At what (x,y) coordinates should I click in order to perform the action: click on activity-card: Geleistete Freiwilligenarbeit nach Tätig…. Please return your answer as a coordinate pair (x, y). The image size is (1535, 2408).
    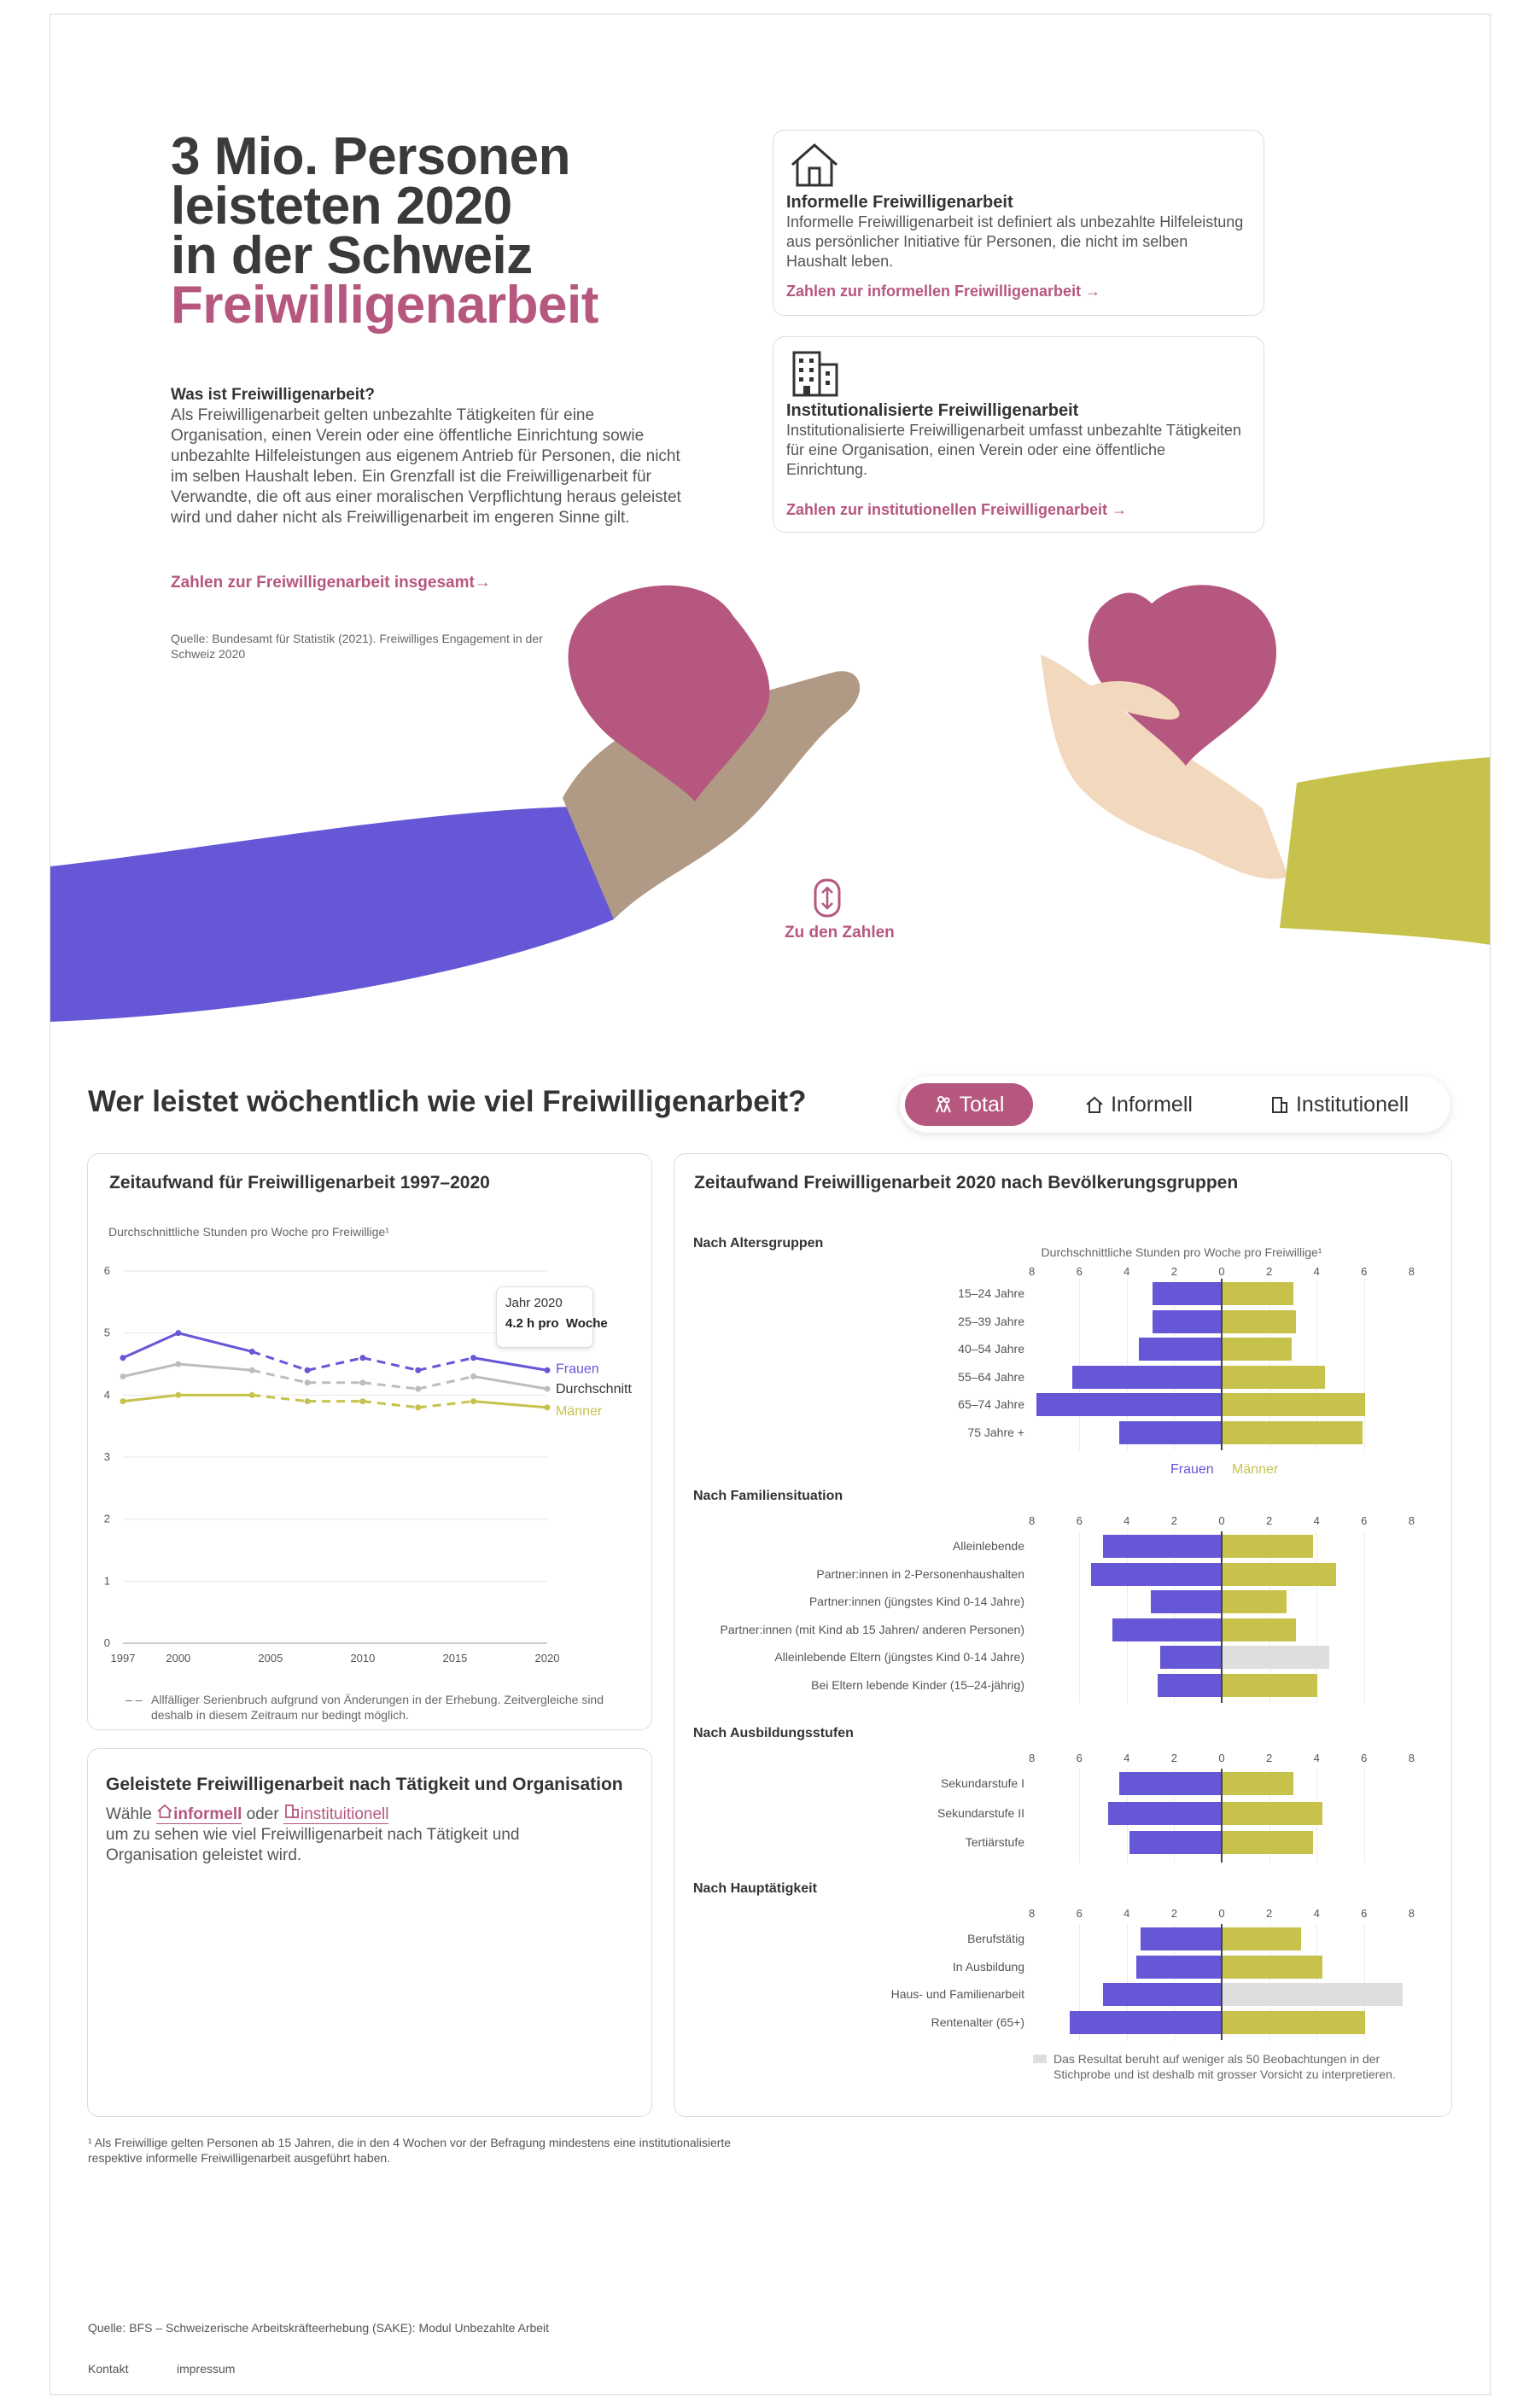
    Looking at the image, I should click on (369, 1932).